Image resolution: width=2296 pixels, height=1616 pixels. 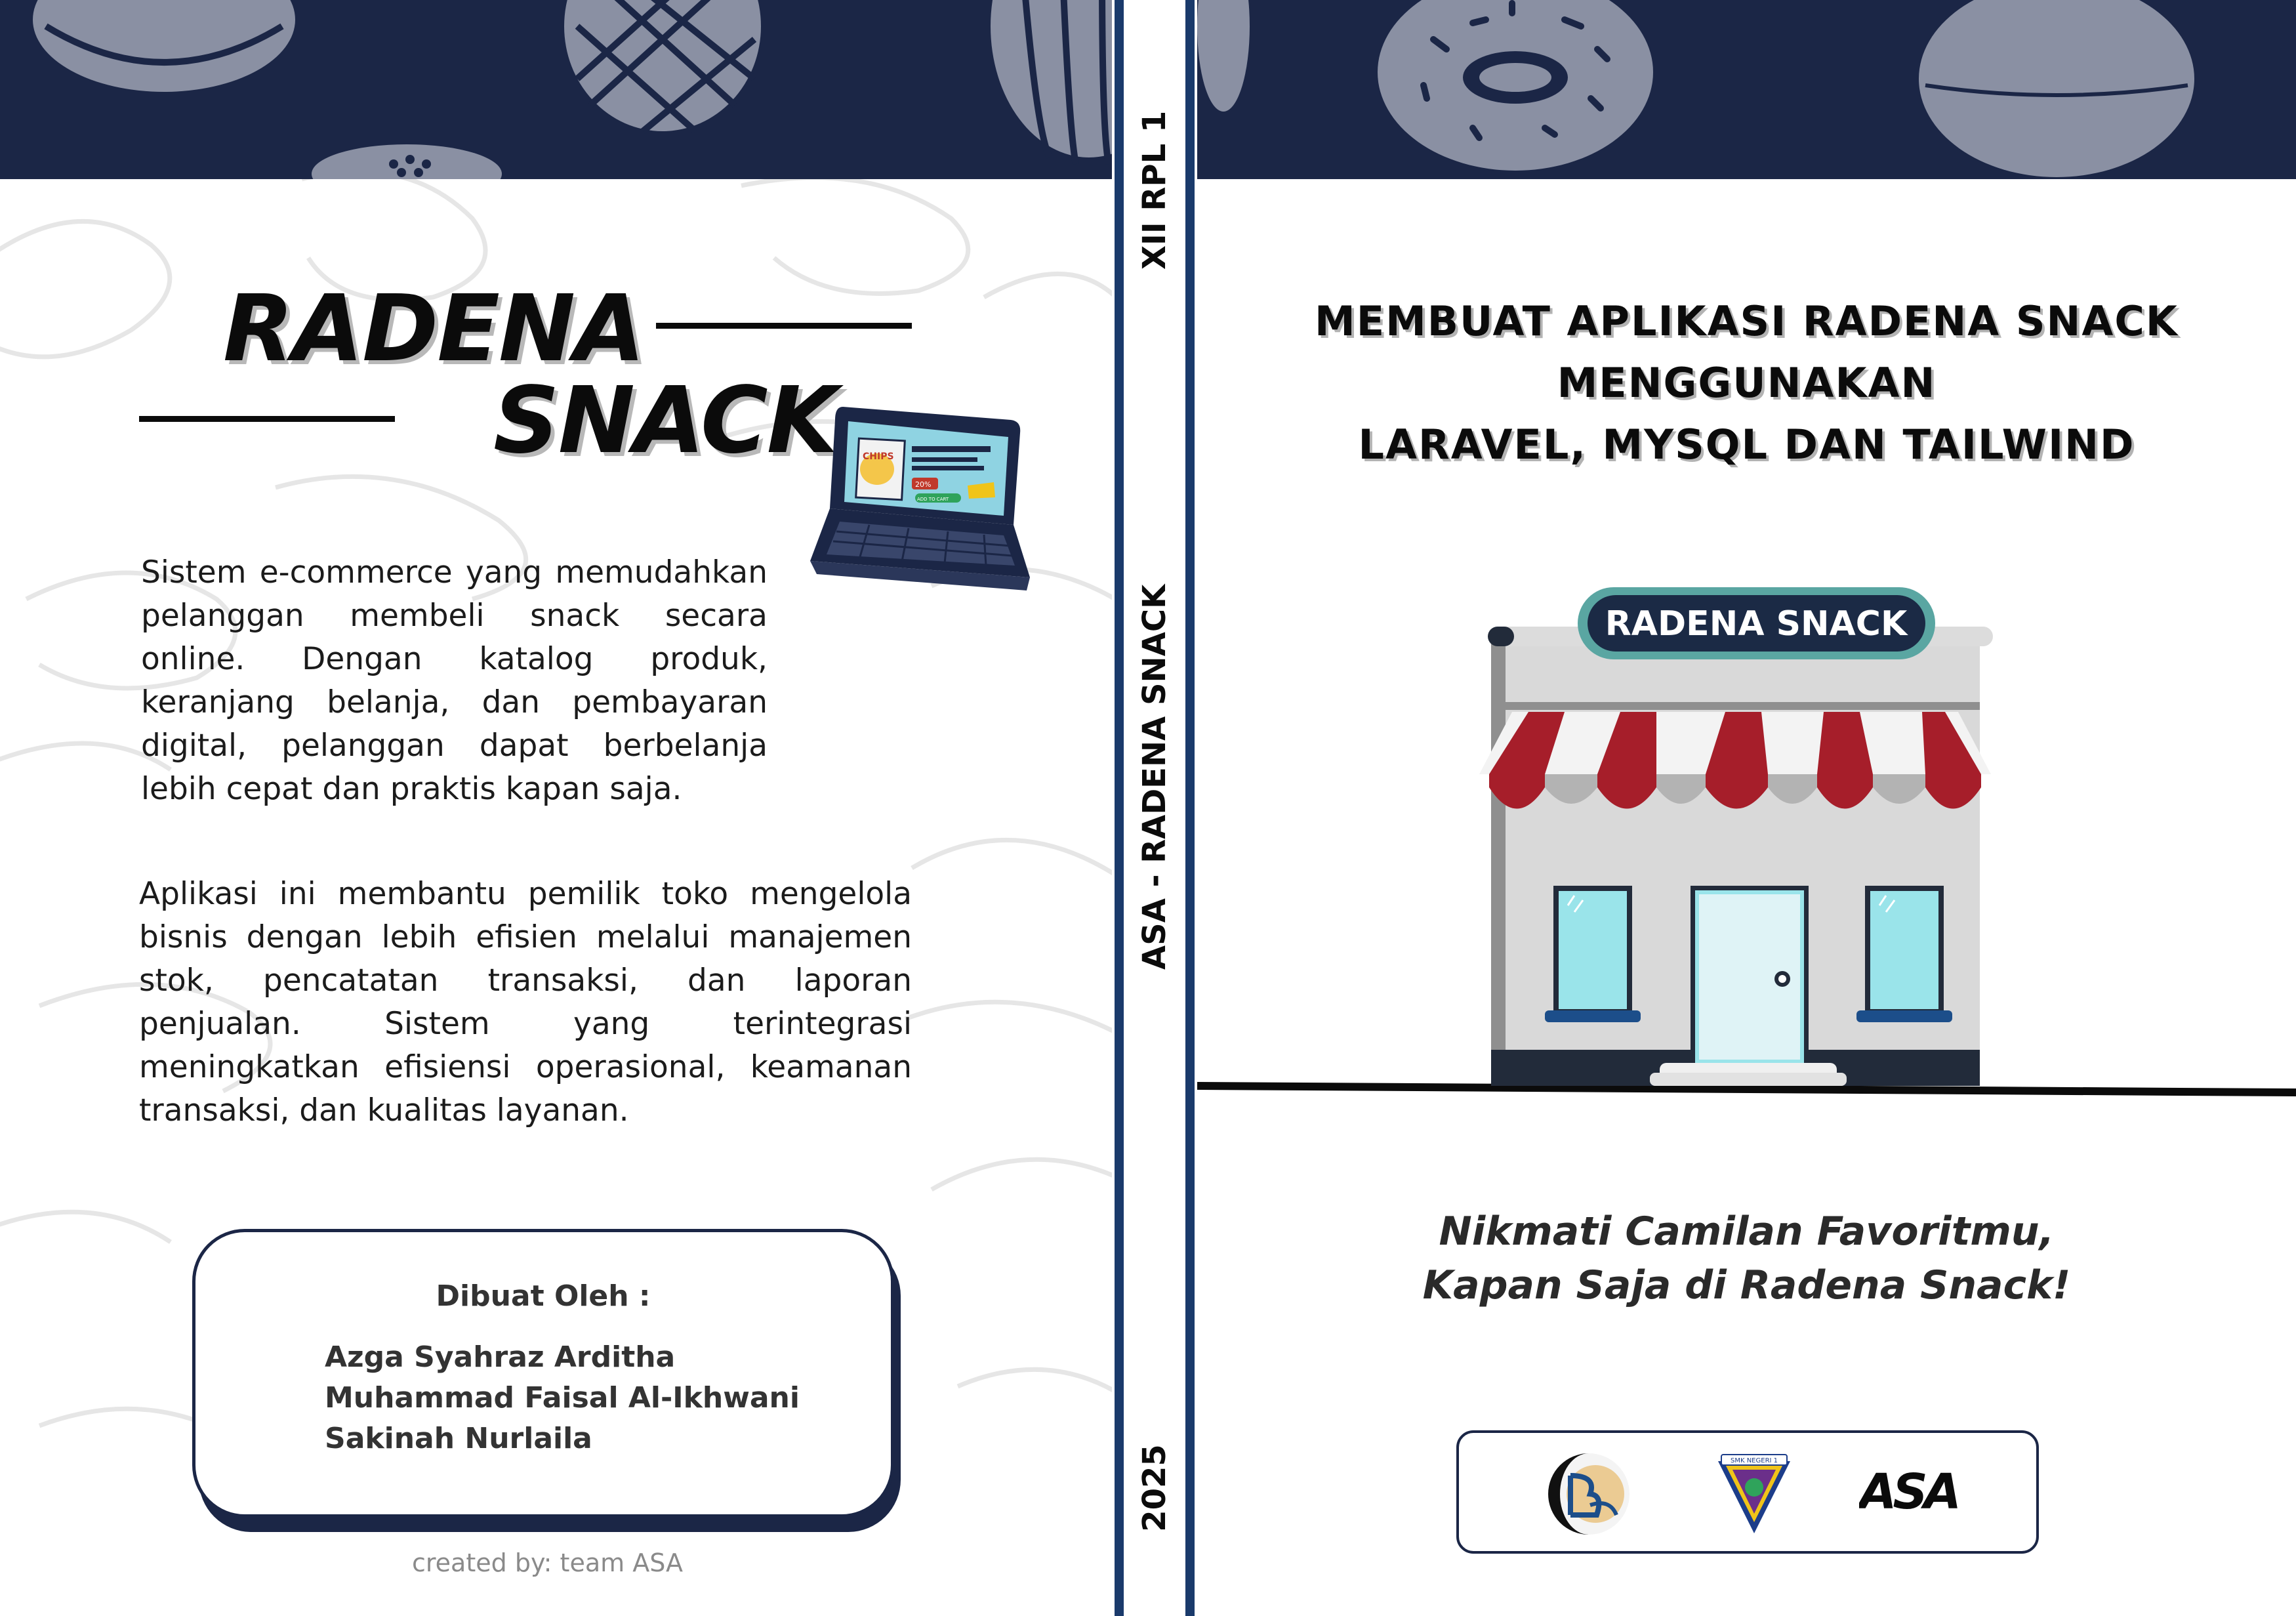 What do you see at coordinates (543, 1296) in the screenshot?
I see `credits-heading: Dibuat Oleh :` at bounding box center [543, 1296].